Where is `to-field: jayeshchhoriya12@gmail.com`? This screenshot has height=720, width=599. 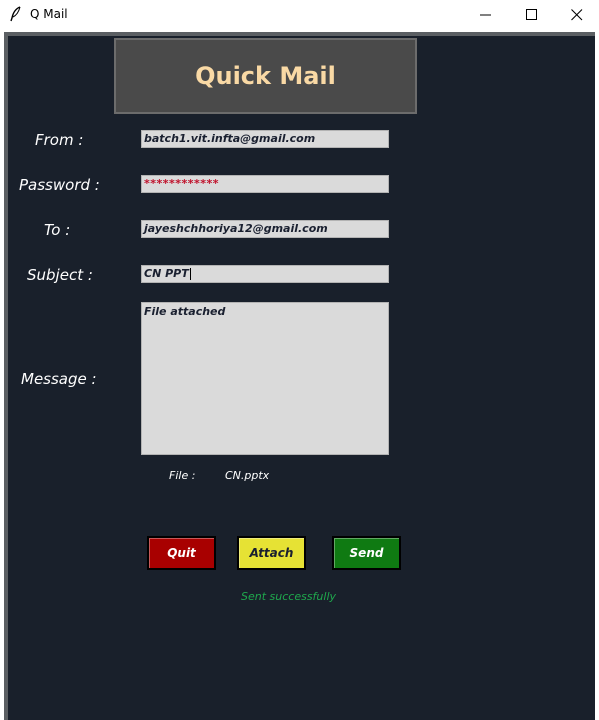
to-field: jayeshchhoriya12@gmail.com is located at coordinates (265, 229).